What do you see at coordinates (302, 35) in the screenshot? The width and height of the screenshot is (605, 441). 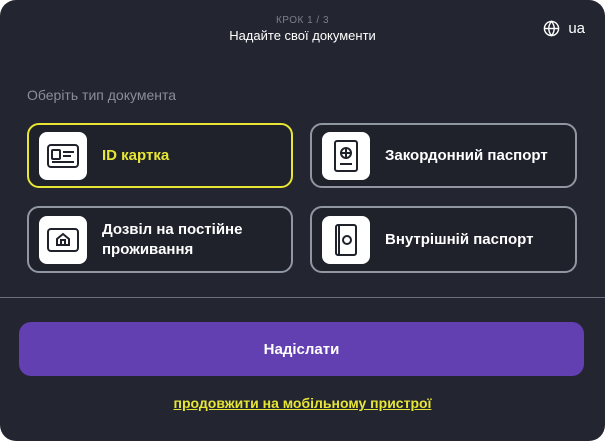 I see `page-title: Надайте свої документи` at bounding box center [302, 35].